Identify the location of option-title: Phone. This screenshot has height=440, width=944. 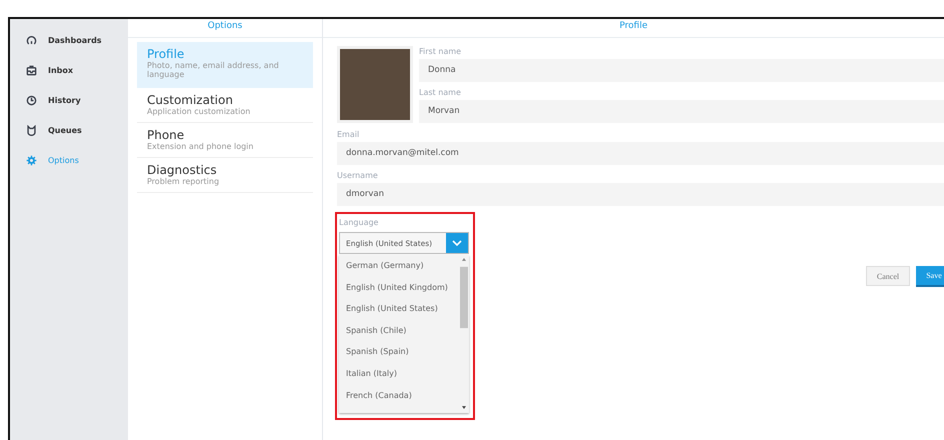
(166, 135).